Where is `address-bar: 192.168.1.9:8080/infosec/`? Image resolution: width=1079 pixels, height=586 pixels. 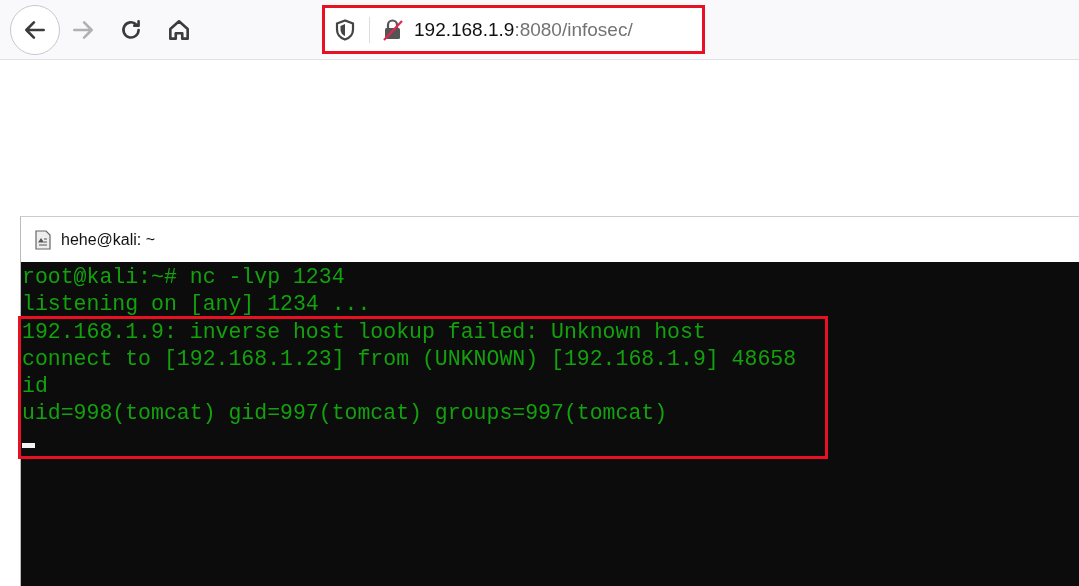 address-bar: 192.168.1.9:8080/infosec/ is located at coordinates (513, 29).